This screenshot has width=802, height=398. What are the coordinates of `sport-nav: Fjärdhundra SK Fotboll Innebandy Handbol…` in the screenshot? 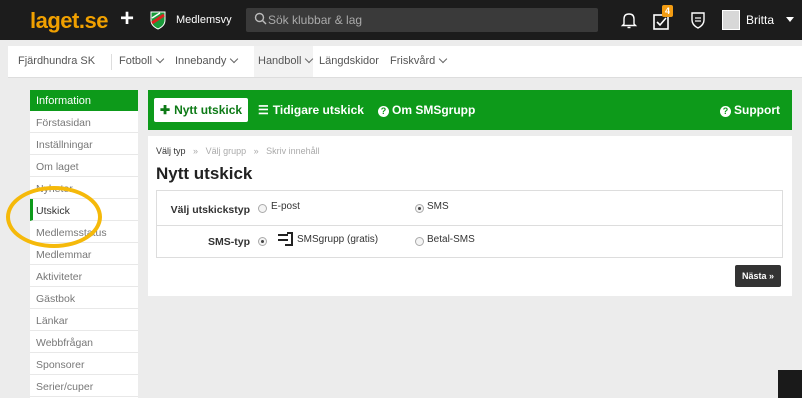 It's located at (405, 62).